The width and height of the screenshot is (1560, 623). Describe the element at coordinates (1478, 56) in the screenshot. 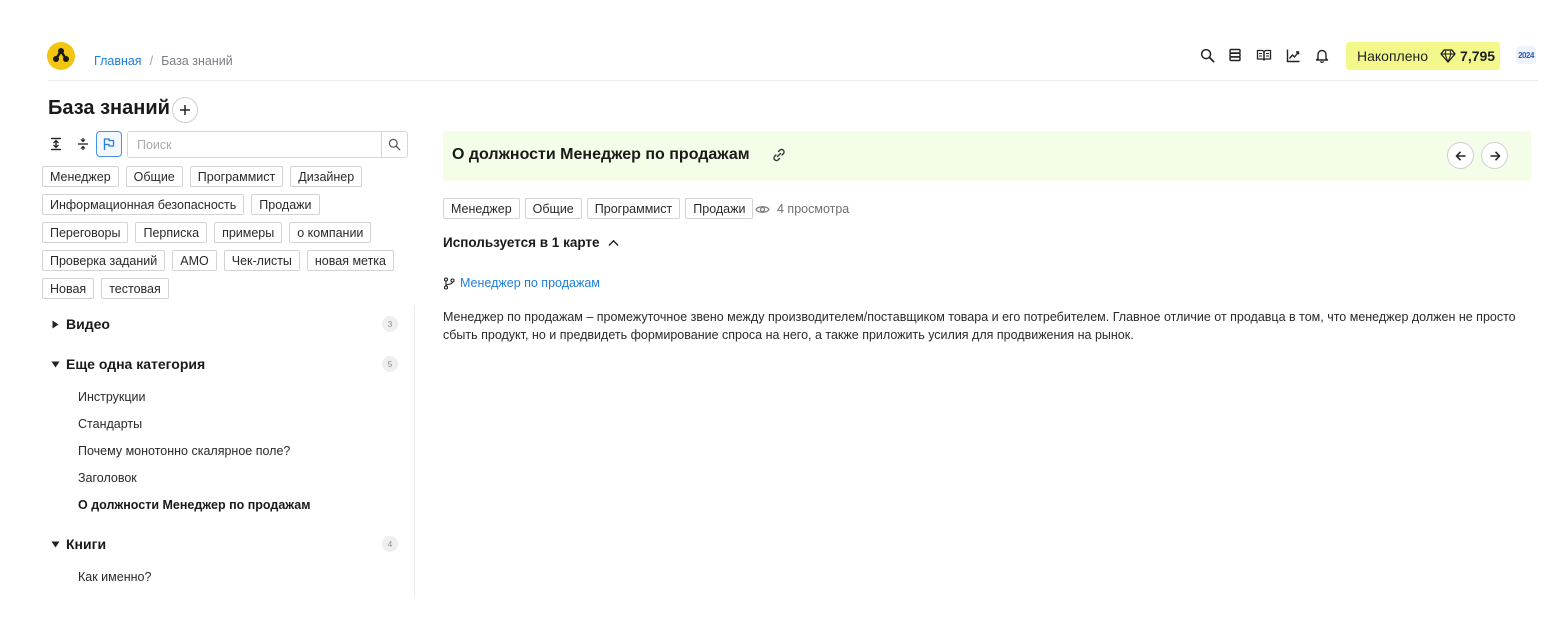

I see `balance-value: 7,795` at that location.